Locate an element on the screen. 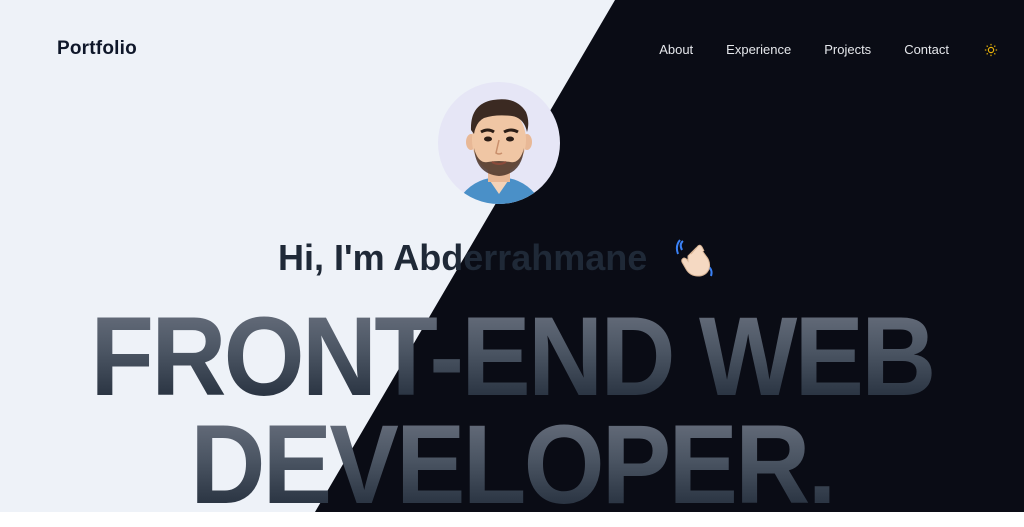 Image resolution: width=1024 pixels, height=527 pixels. brand-logo: Portfolio is located at coordinates (97, 49).